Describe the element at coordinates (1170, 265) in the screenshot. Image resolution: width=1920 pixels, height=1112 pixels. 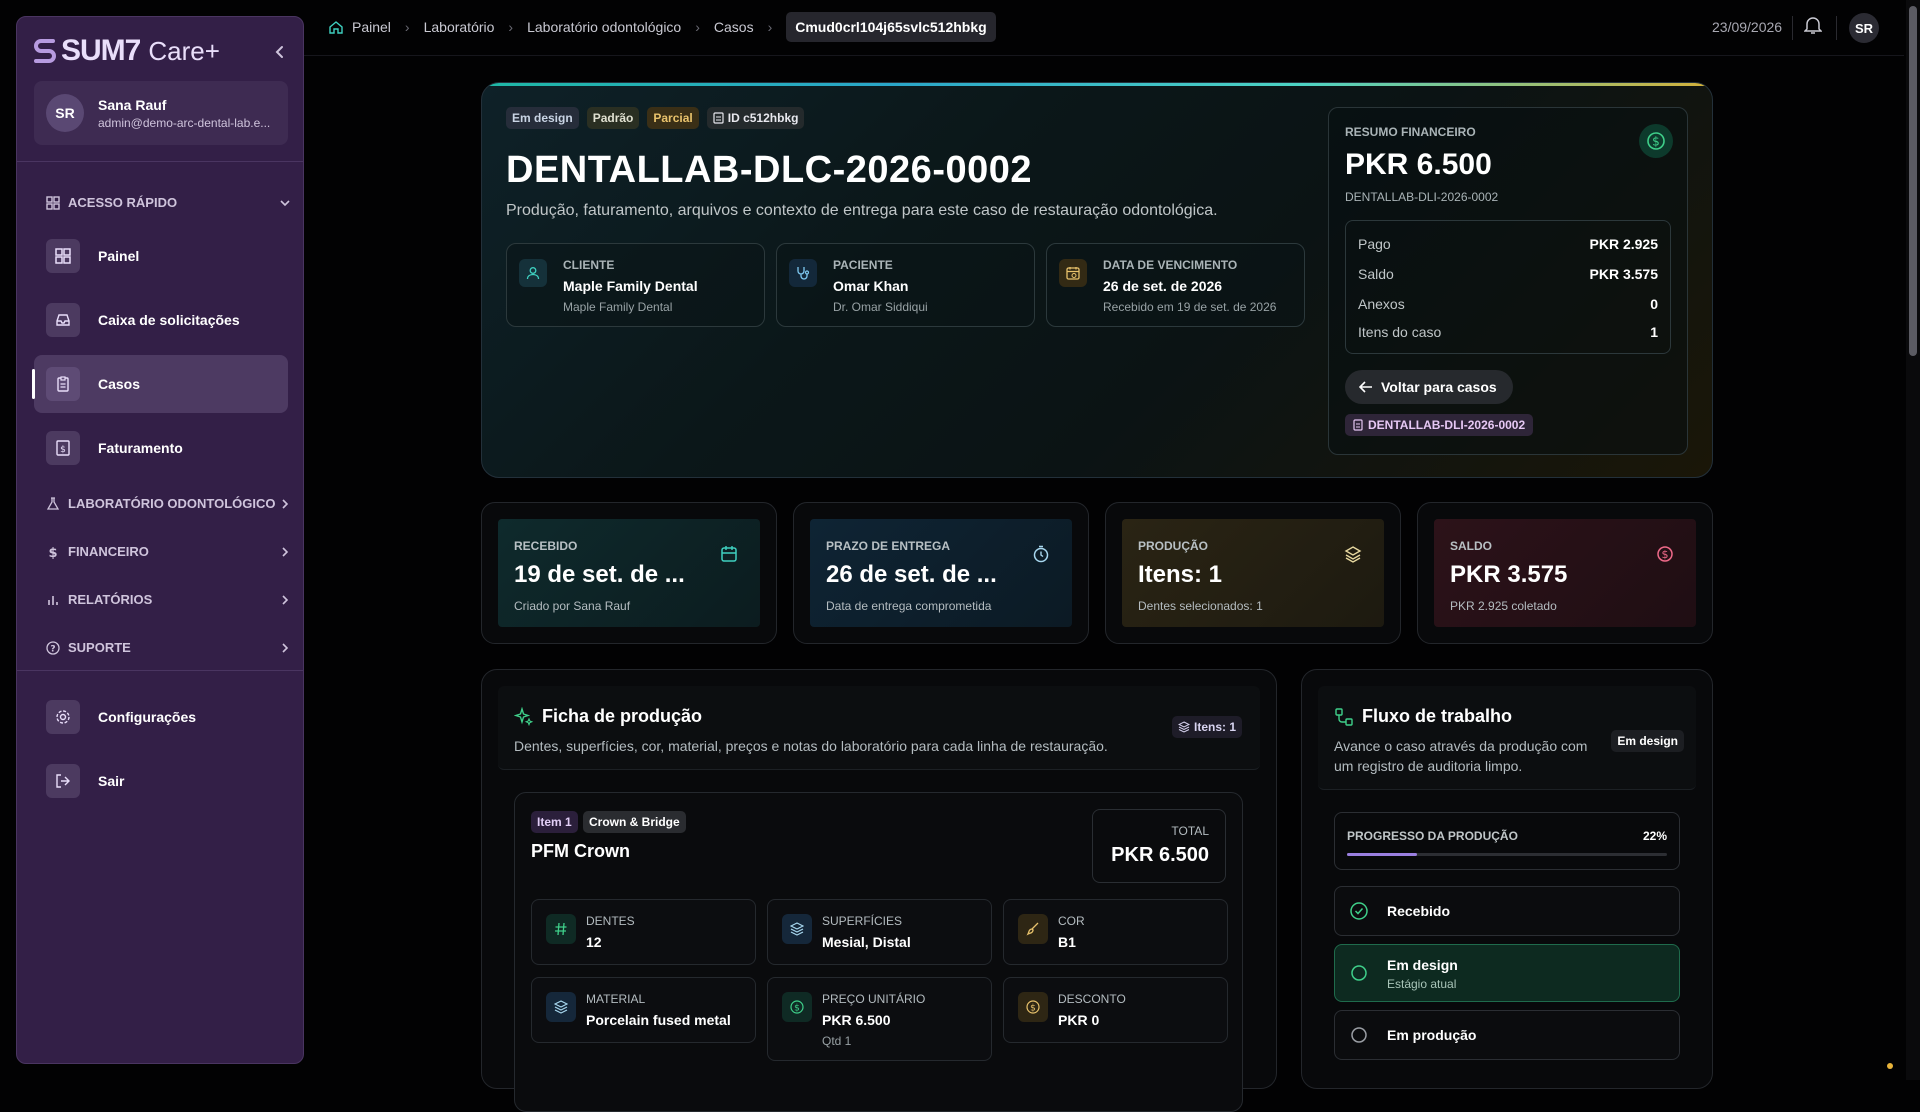
I see `card-label: DATA DE VENCIMENTO` at that location.